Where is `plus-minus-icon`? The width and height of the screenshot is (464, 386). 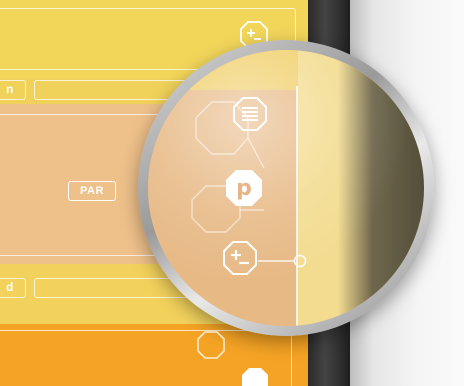
plus-minus-icon is located at coordinates (240, 258).